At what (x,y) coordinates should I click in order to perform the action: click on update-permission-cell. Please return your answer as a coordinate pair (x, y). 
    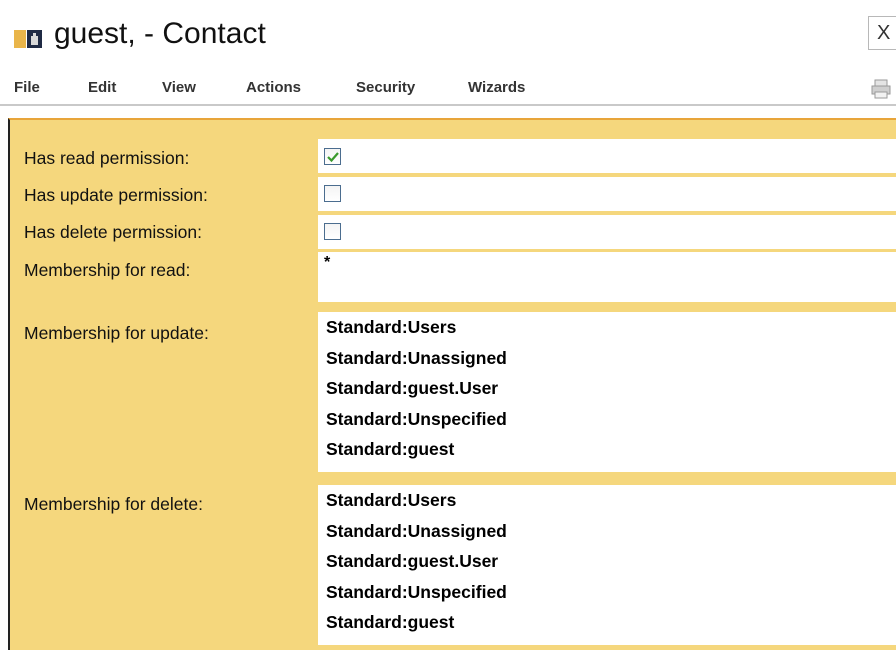
    Looking at the image, I should click on (607, 194).